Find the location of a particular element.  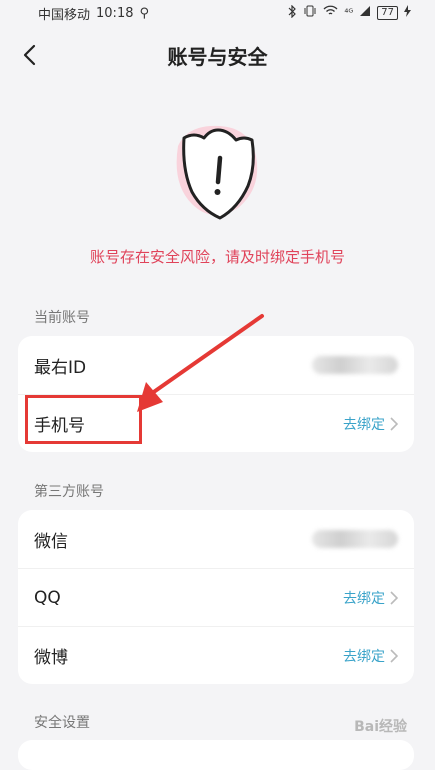

watermark: Bai经验 is located at coordinates (380, 727).